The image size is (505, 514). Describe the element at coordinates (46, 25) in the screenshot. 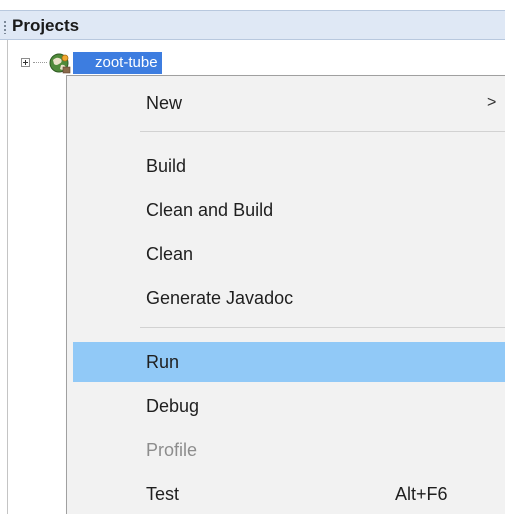

I see `panel-title: Projects` at that location.